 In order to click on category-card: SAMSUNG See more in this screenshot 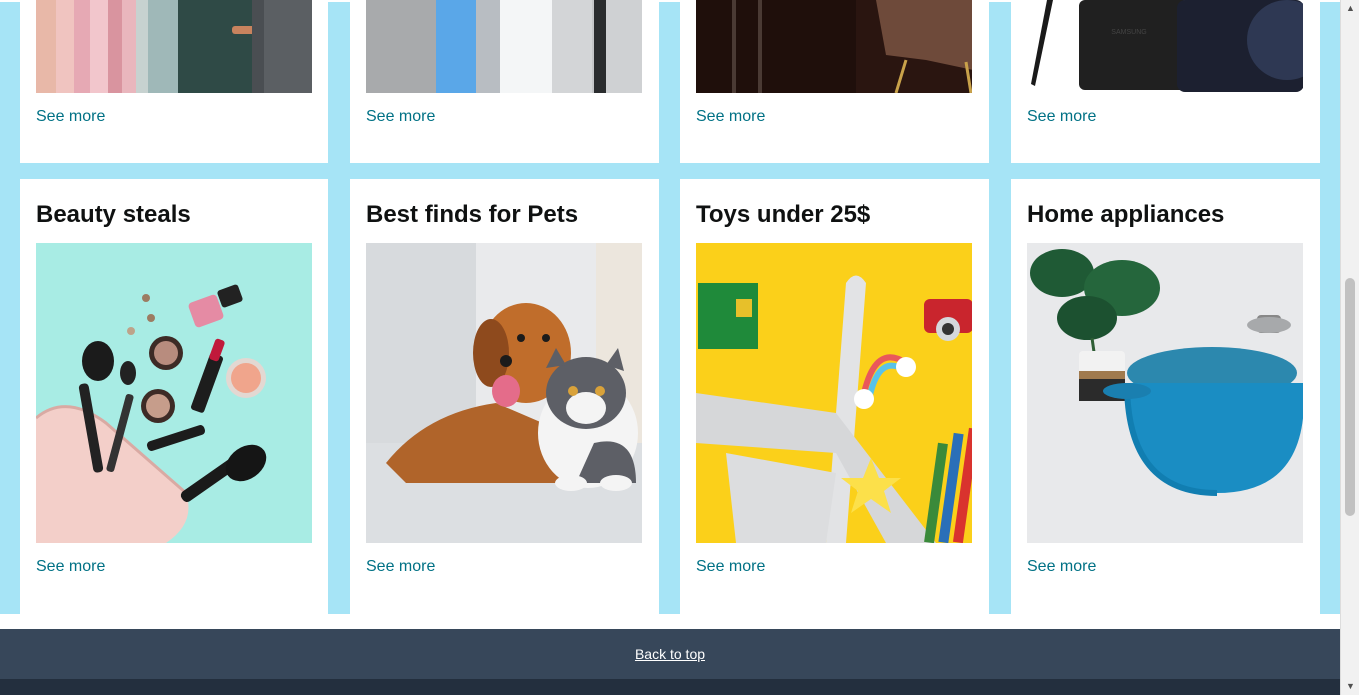, I will do `click(1165, 81)`.